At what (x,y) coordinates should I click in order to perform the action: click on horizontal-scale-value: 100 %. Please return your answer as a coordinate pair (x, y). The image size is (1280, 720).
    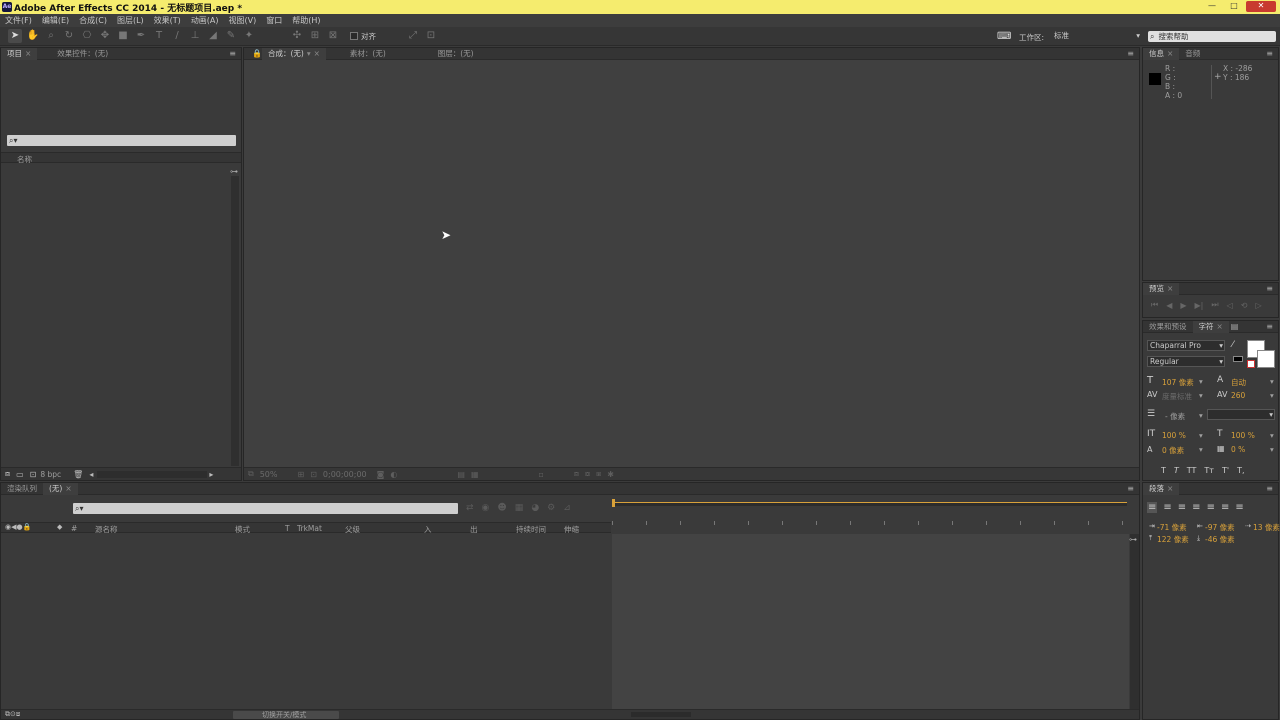
    Looking at the image, I should click on (1243, 435).